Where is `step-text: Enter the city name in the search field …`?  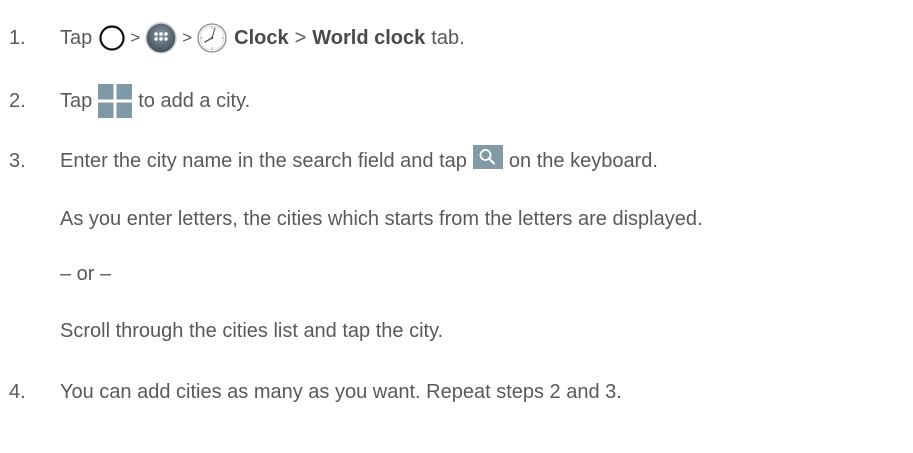 step-text: Enter the city name in the search field … is located at coordinates (359, 159).